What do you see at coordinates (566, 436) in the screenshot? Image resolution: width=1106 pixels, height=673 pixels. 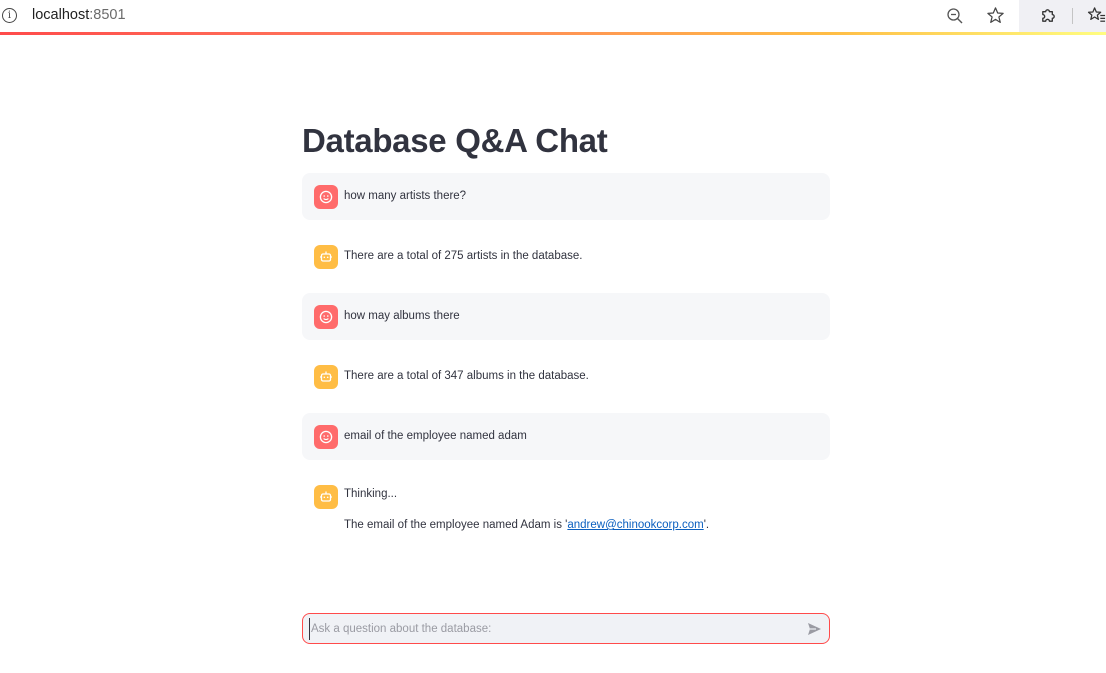 I see `chat-message-user: email of the employee named adam` at bounding box center [566, 436].